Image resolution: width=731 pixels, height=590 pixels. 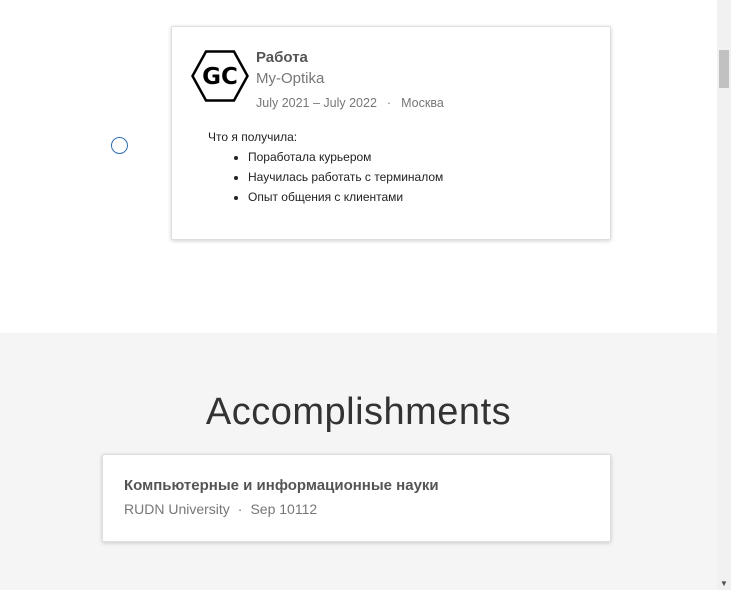 I want to click on job-location: Москва, so click(x=422, y=103).